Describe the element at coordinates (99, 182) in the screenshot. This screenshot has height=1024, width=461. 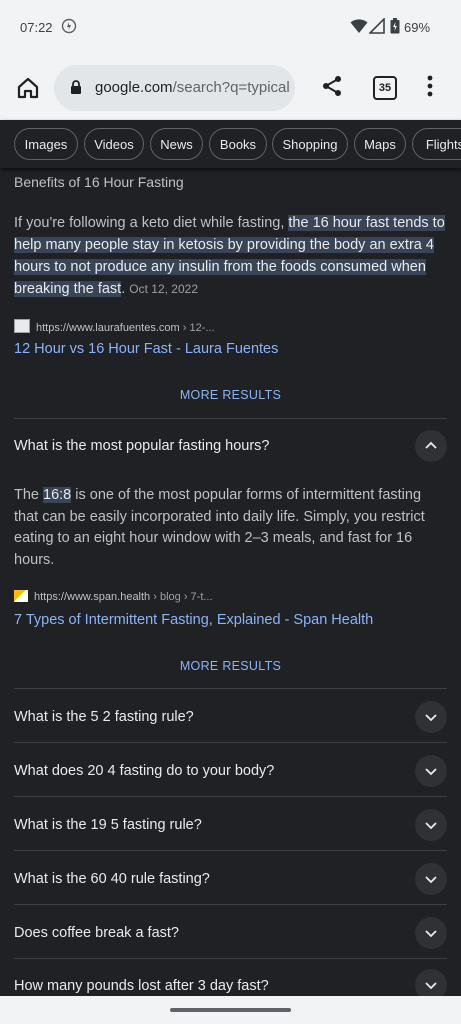
I see `featured-heading: Benefits of 16 Hour Fasting` at that location.